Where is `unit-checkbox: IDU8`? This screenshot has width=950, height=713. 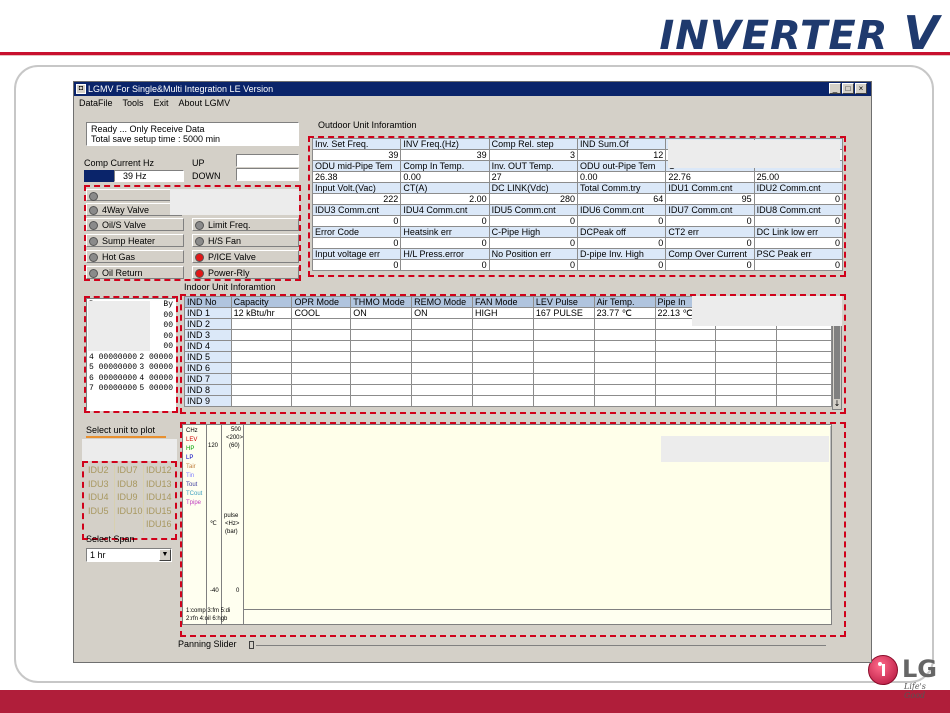 unit-checkbox: IDU8 is located at coordinates (129, 485).